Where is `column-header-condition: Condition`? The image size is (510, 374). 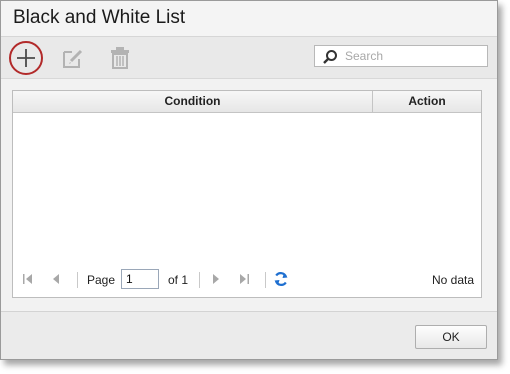
column-header-condition: Condition is located at coordinates (193, 101).